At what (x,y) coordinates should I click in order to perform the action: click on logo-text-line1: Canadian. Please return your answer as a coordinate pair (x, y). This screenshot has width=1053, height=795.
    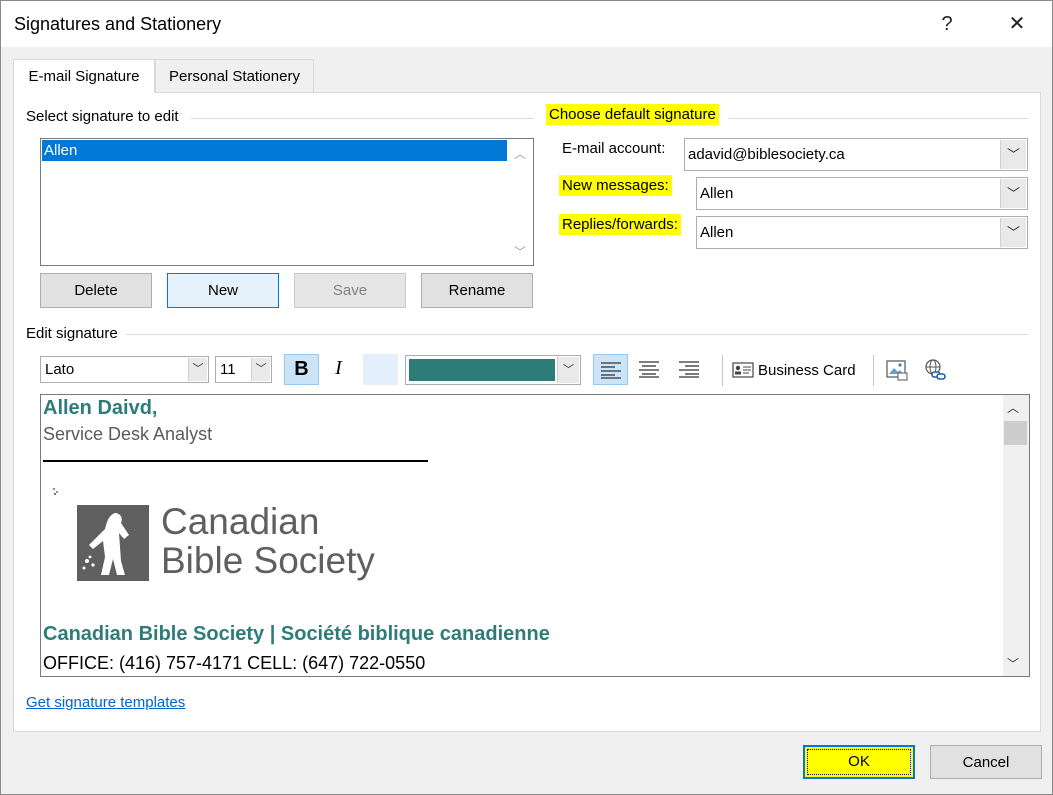
    Looking at the image, I should click on (240, 521).